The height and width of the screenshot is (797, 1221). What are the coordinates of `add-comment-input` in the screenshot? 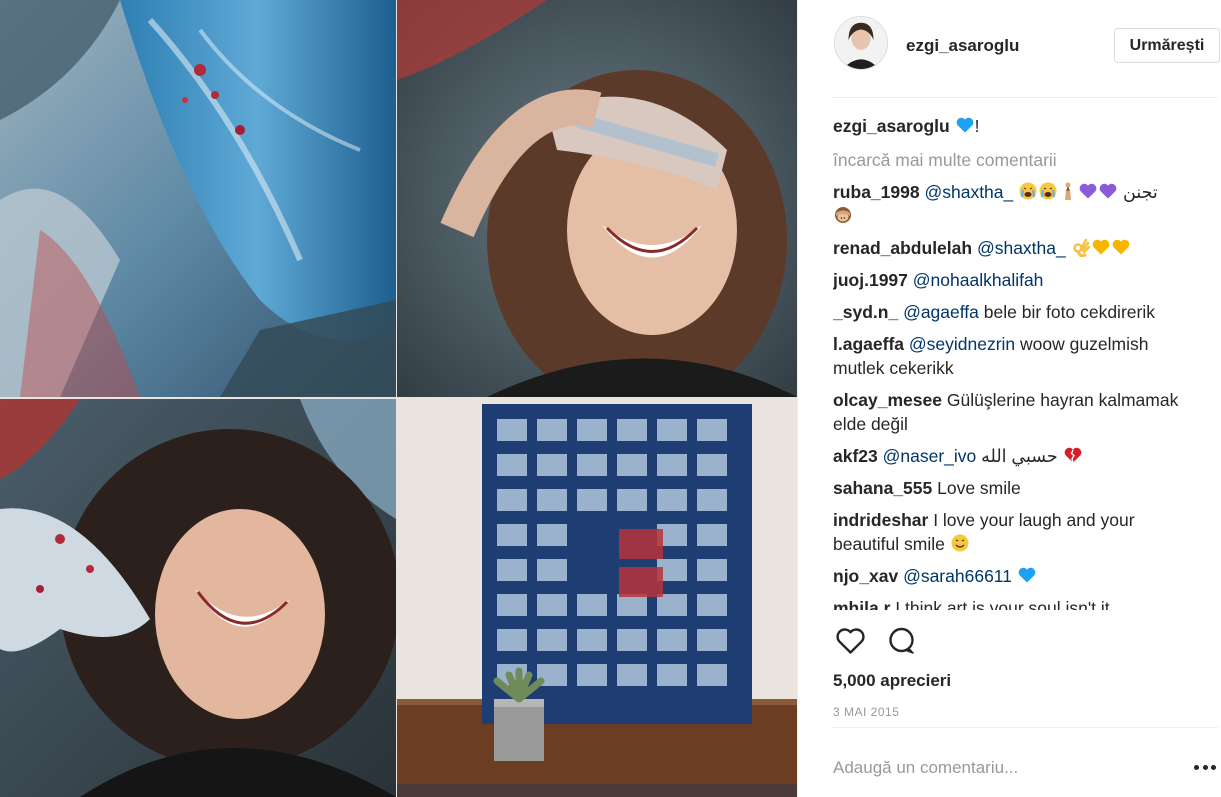 It's located at (1003, 768).